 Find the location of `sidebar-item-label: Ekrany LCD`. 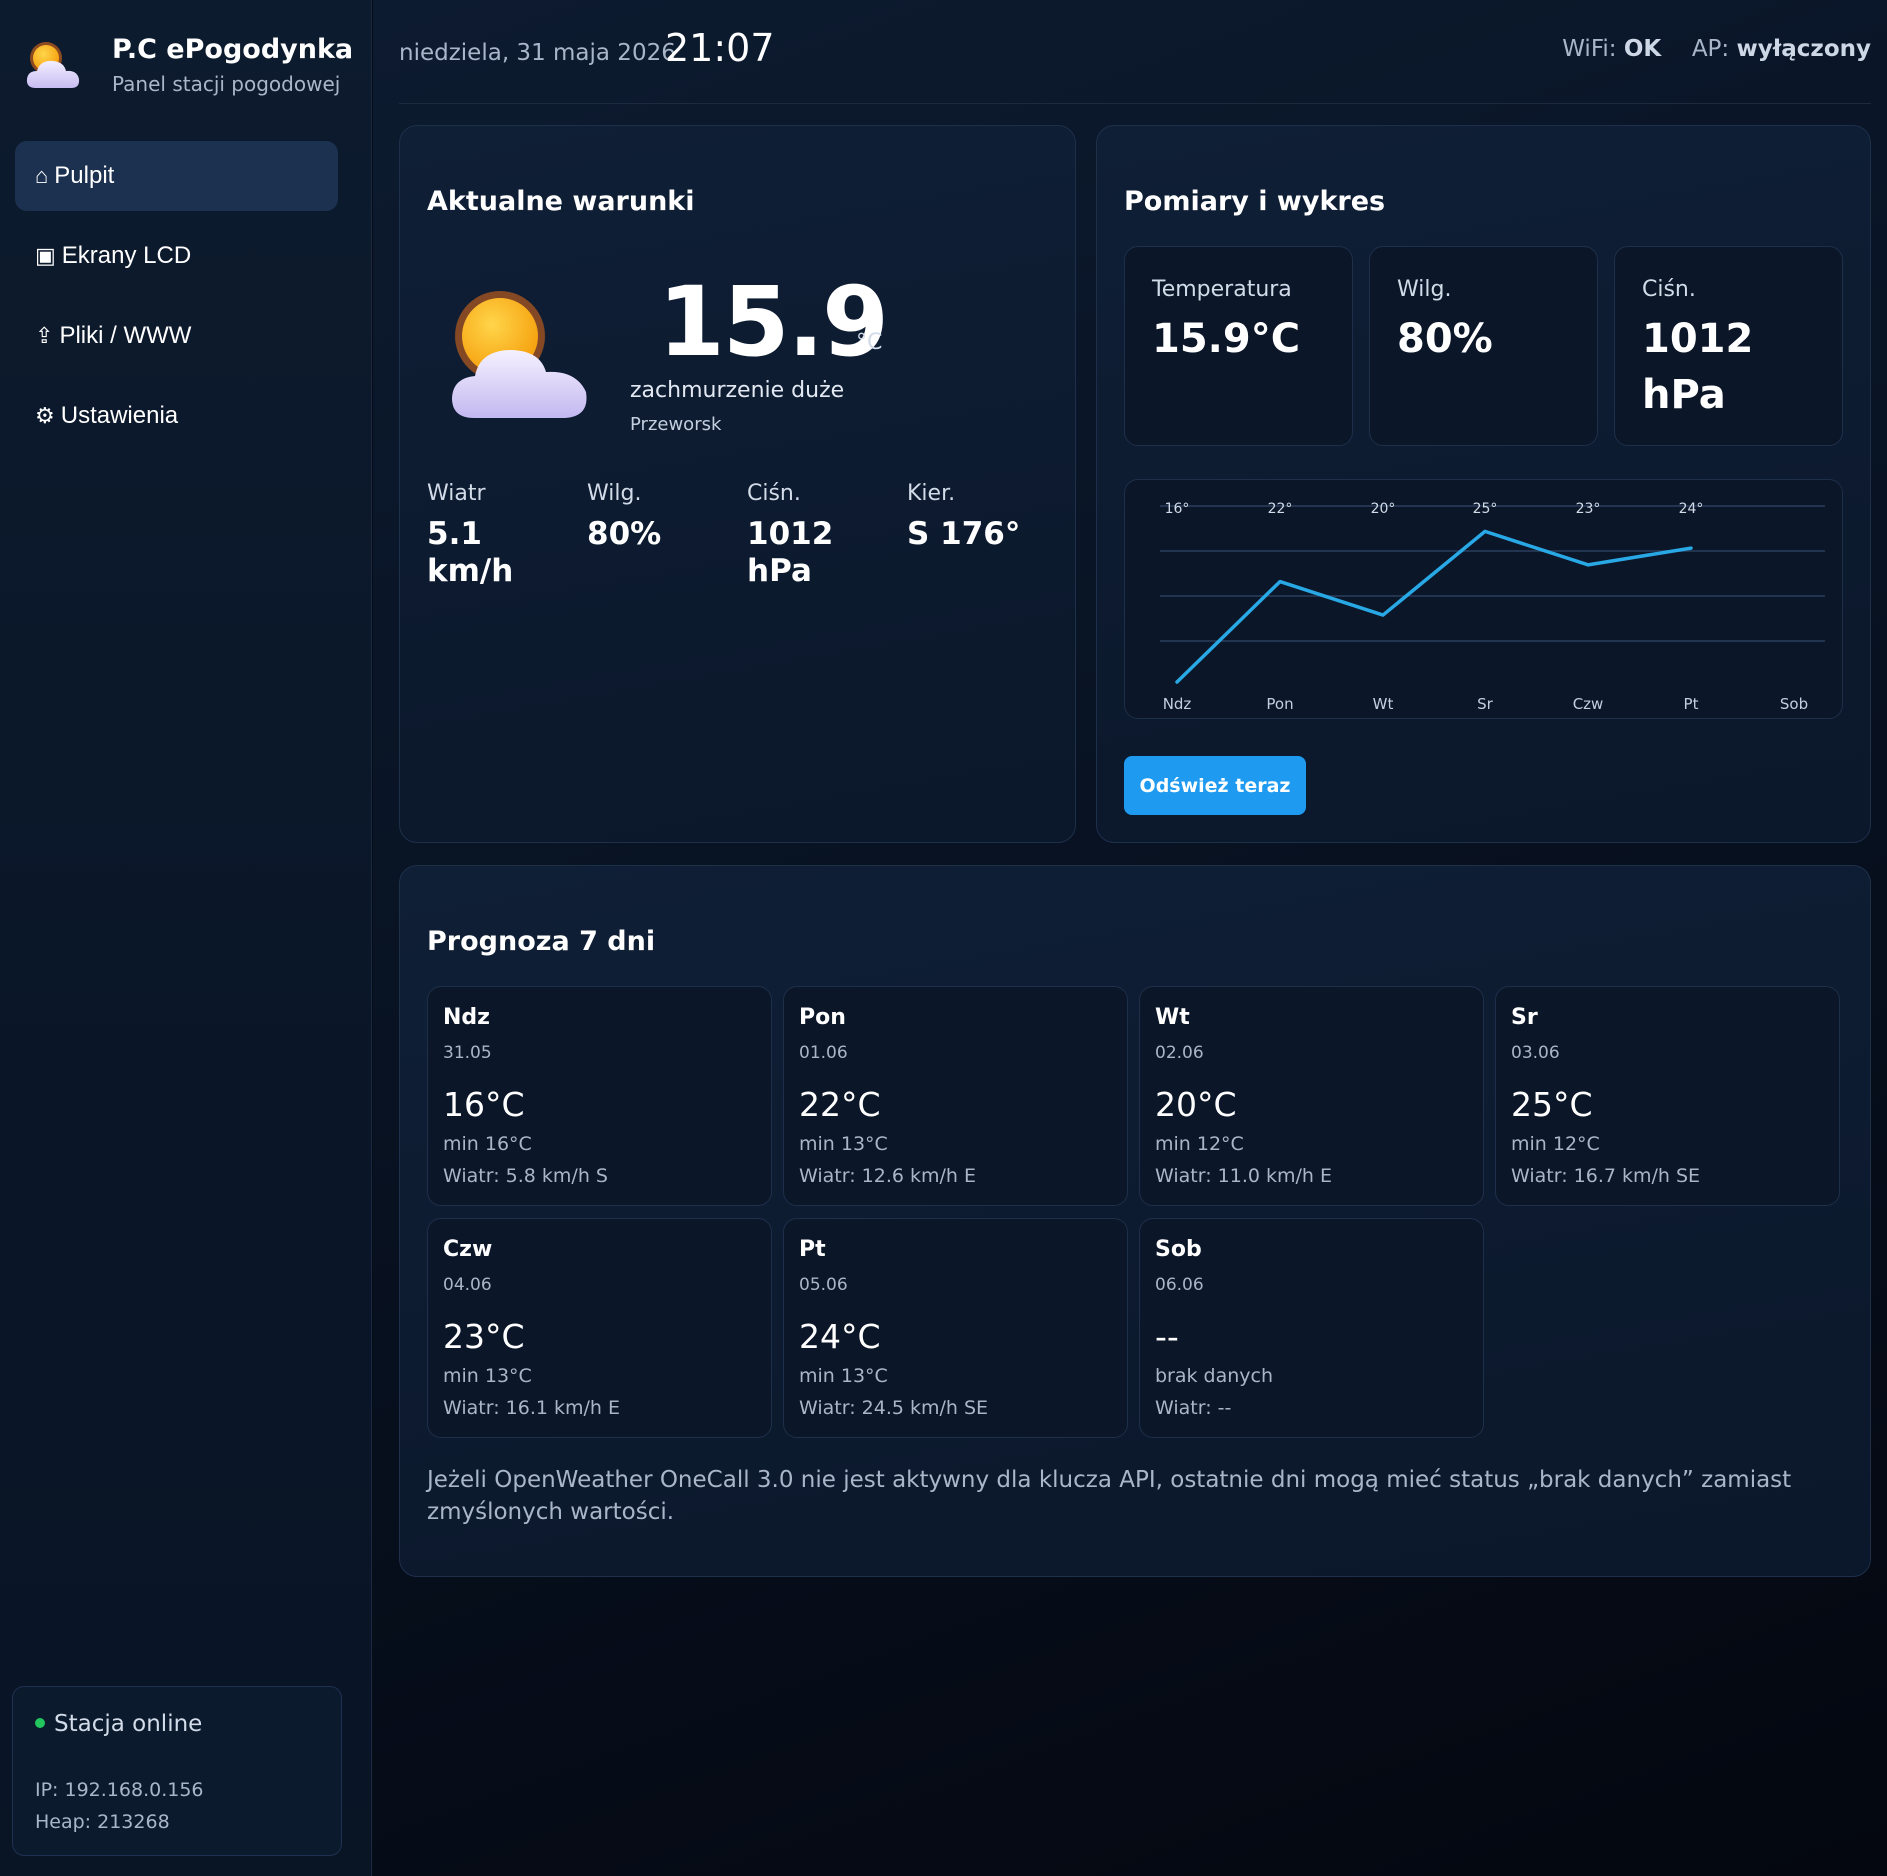

sidebar-item-label: Ekrany LCD is located at coordinates (126, 255).